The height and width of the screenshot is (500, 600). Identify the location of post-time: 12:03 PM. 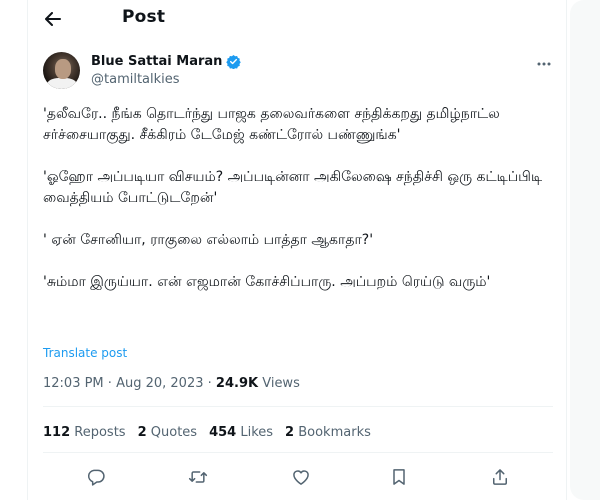
(73, 383).